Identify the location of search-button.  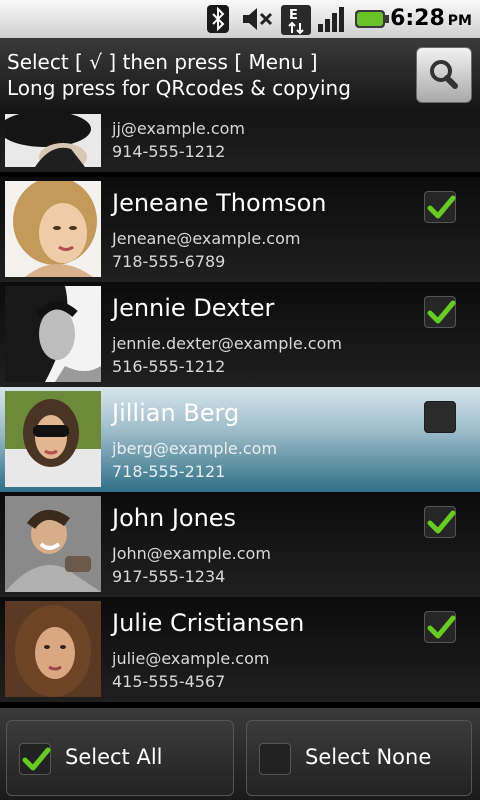
(444, 75).